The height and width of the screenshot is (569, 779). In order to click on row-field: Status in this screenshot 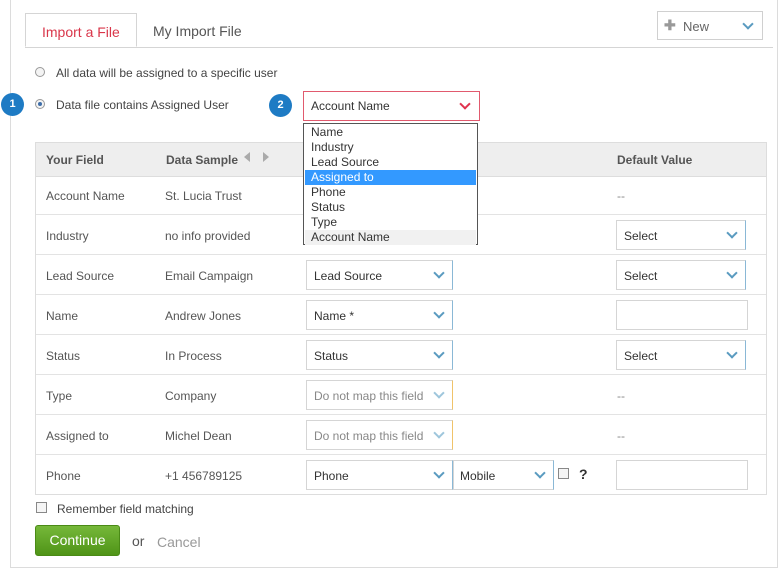, I will do `click(63, 356)`.